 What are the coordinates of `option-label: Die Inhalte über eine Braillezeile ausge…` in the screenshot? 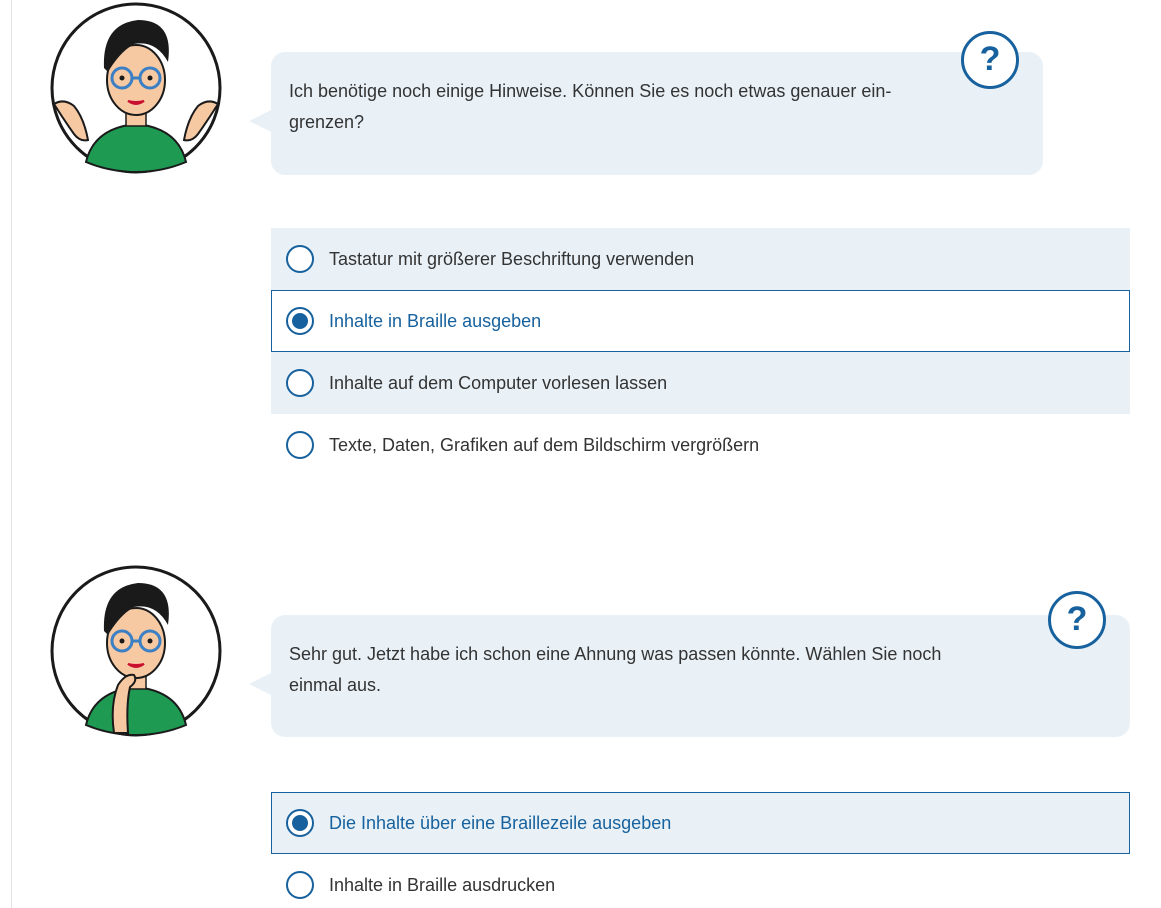 It's located at (500, 822).